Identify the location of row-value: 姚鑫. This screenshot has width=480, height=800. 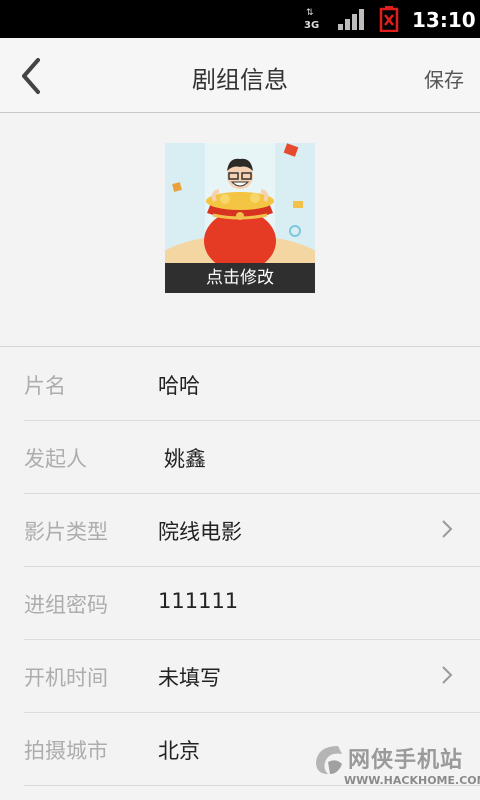
(185, 458).